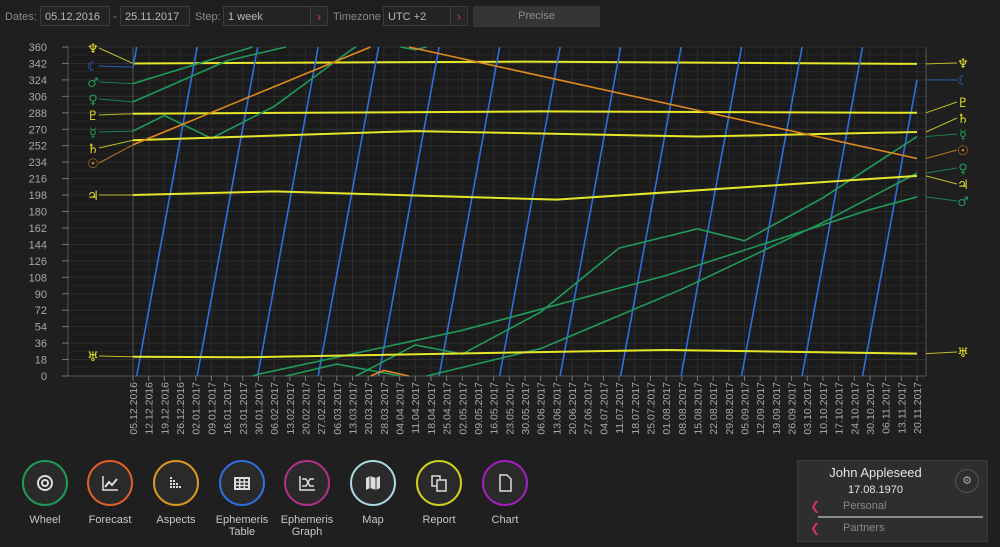 The height and width of the screenshot is (547, 1000). I want to click on x-tick-label: 13.03.2017, so click(354, 408).